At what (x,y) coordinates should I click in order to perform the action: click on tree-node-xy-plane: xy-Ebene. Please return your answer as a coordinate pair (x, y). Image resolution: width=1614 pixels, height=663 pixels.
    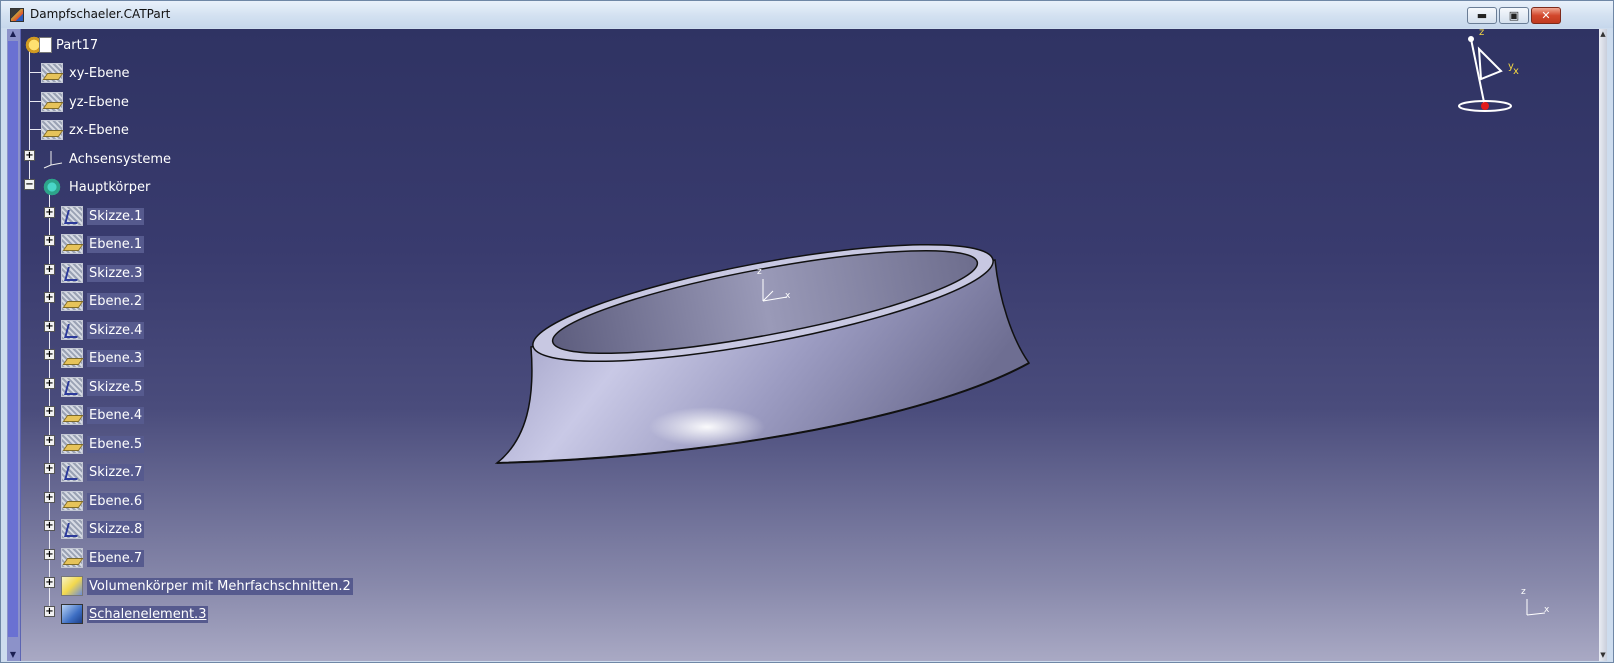
    Looking at the image, I should click on (86, 73).